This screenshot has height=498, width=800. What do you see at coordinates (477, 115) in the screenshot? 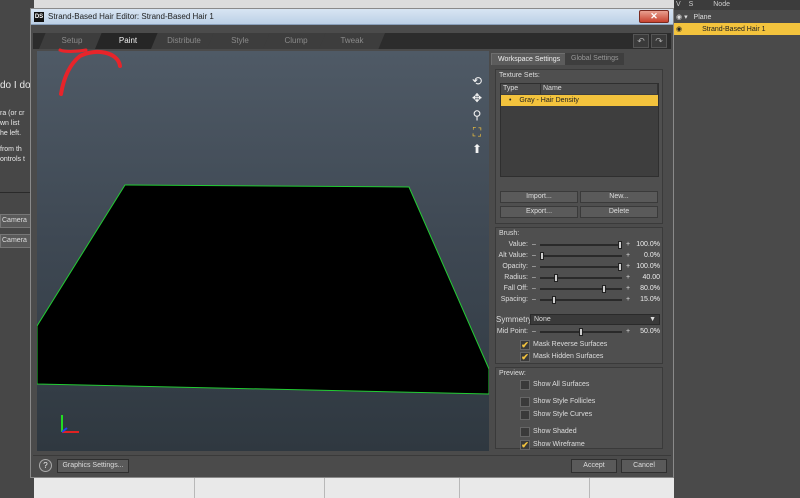
I see `zoom-icon: ⚲` at bounding box center [477, 115].